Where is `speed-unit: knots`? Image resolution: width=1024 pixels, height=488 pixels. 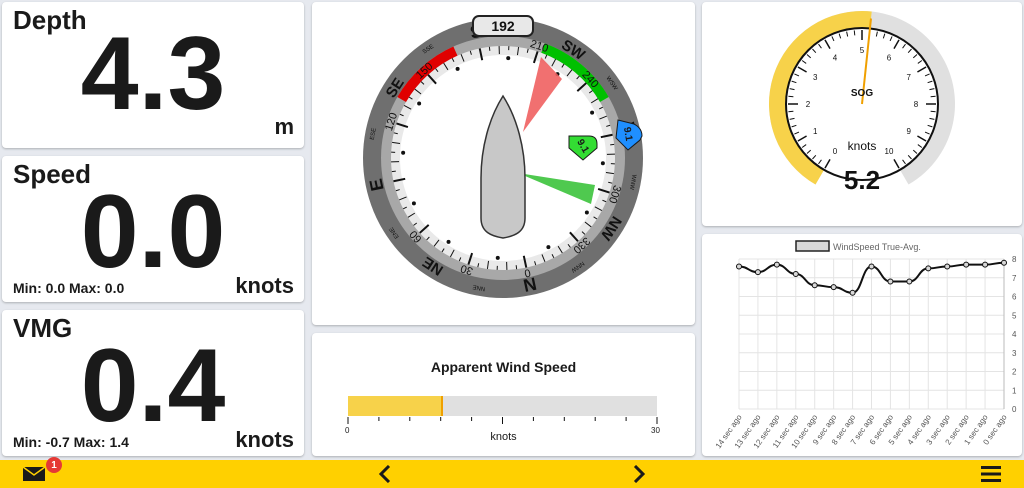 speed-unit: knots is located at coordinates (264, 285).